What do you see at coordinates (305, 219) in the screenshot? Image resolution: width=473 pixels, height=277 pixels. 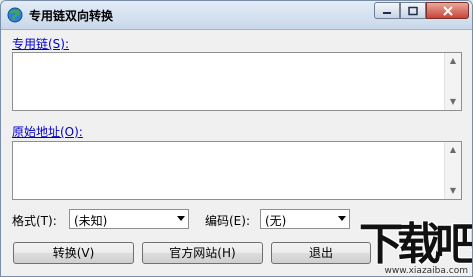 I see `encoding-select: (无)` at bounding box center [305, 219].